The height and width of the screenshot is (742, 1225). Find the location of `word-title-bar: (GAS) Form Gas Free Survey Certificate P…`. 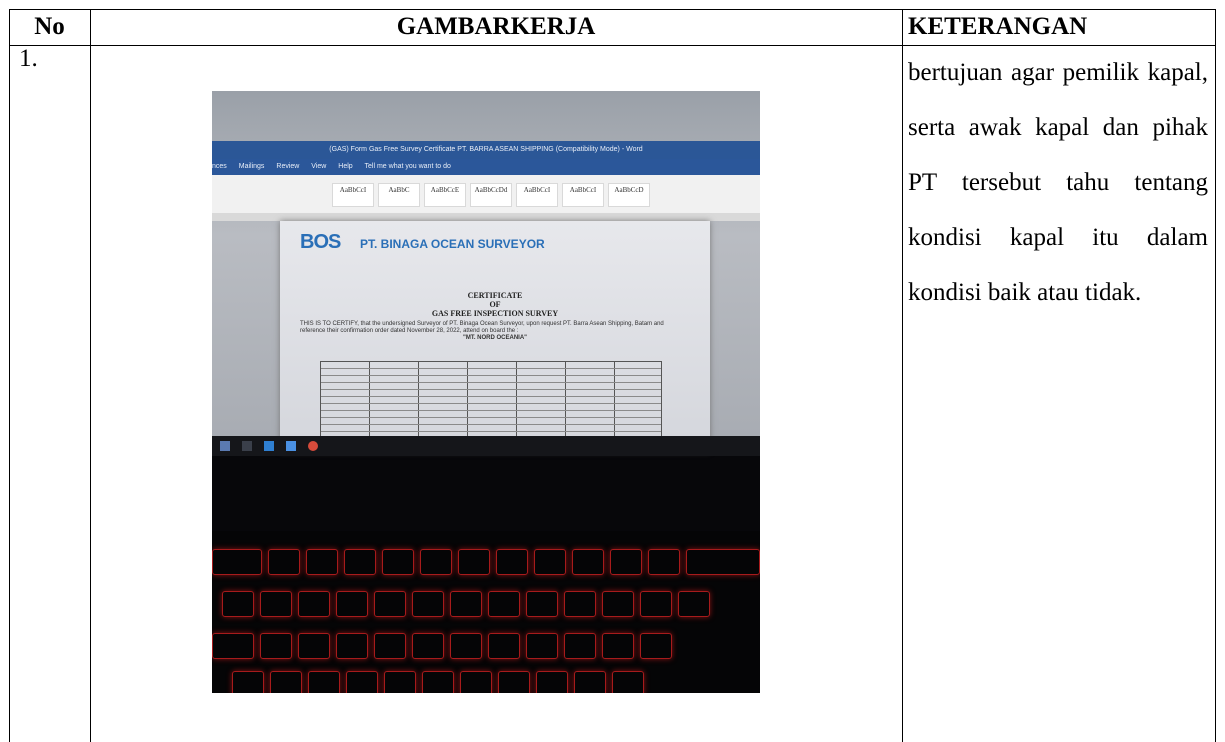

word-title-bar: (GAS) Form Gas Free Survey Certificate P… is located at coordinates (486, 150).